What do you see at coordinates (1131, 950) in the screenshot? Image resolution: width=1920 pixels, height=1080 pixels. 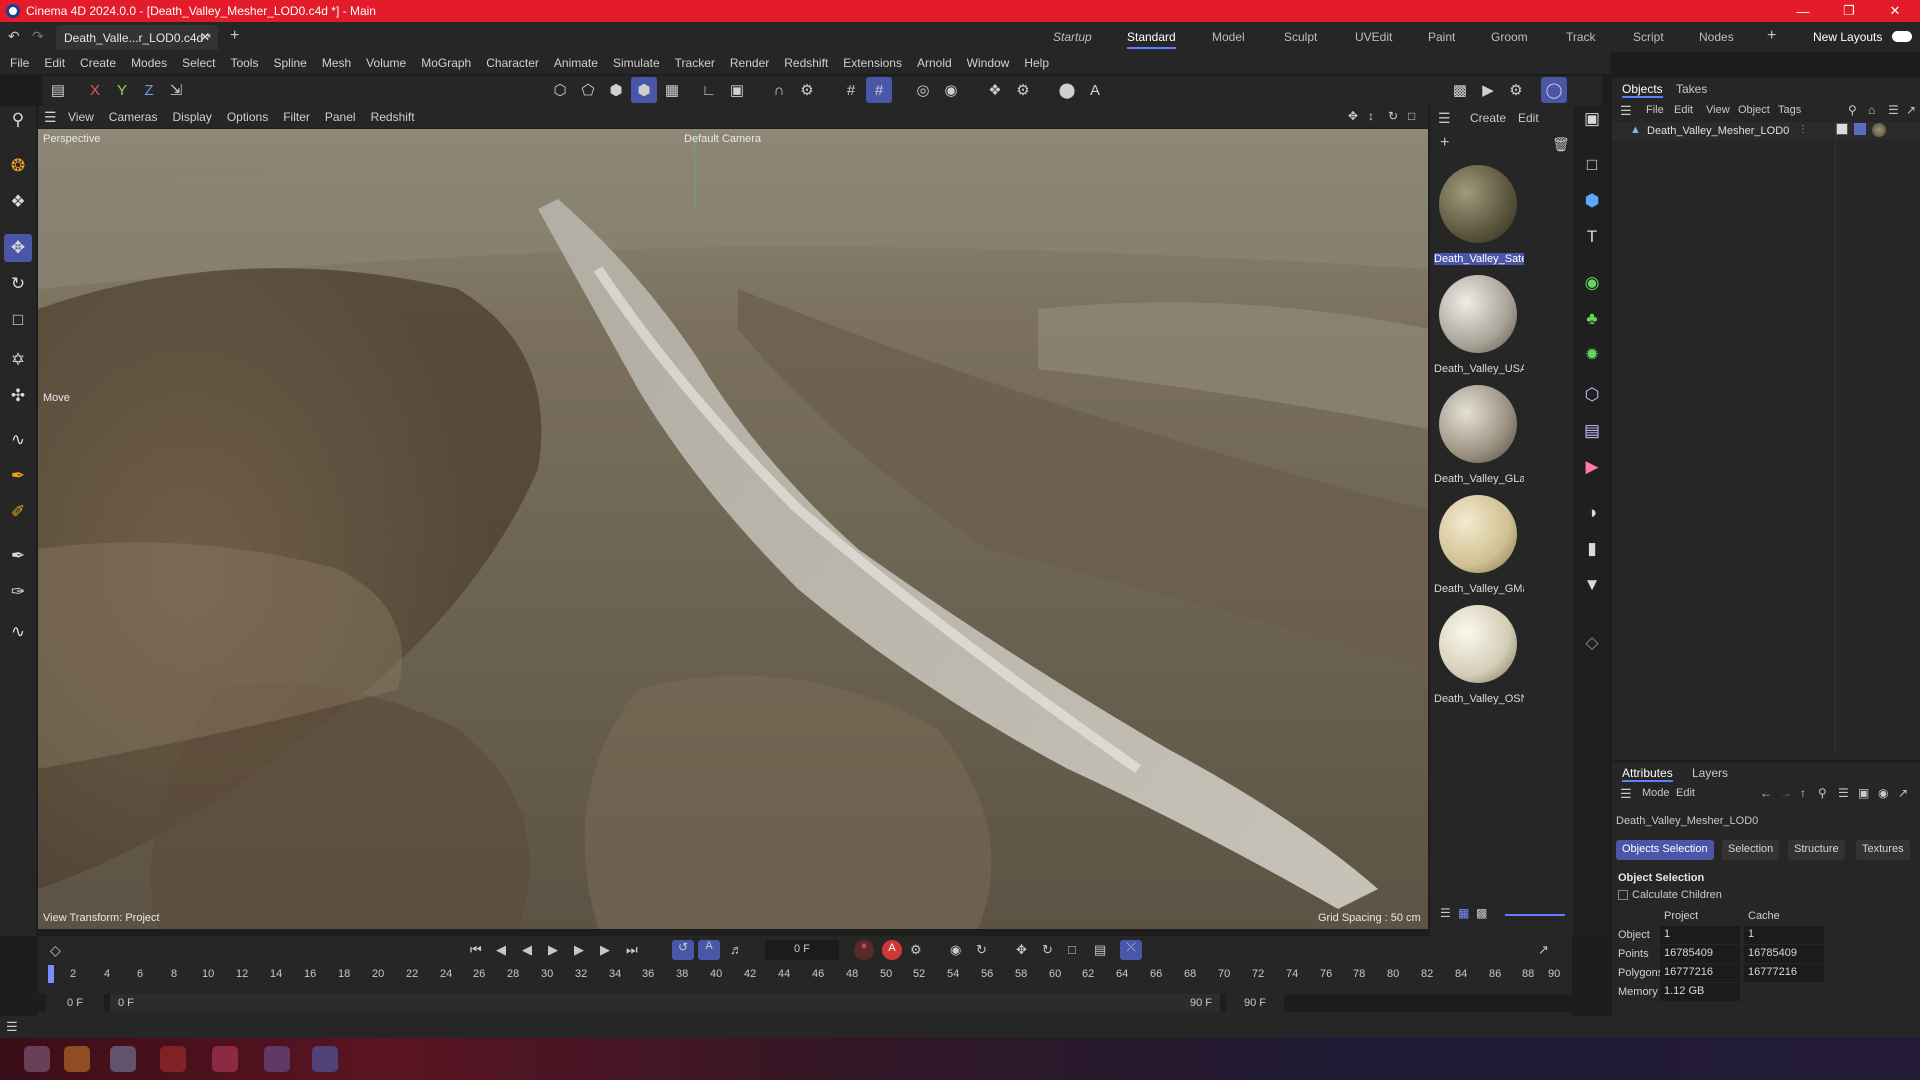 I see `key-pla-icon: ⤬` at bounding box center [1131, 950].